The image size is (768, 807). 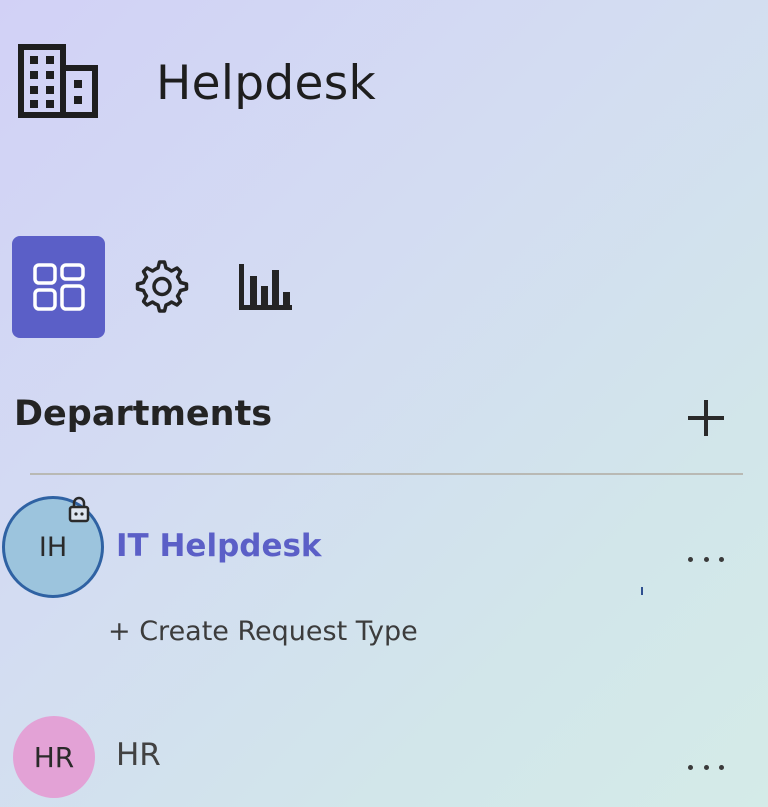 I want to click on create-request-type-link: + Create Request Type, so click(x=263, y=631).